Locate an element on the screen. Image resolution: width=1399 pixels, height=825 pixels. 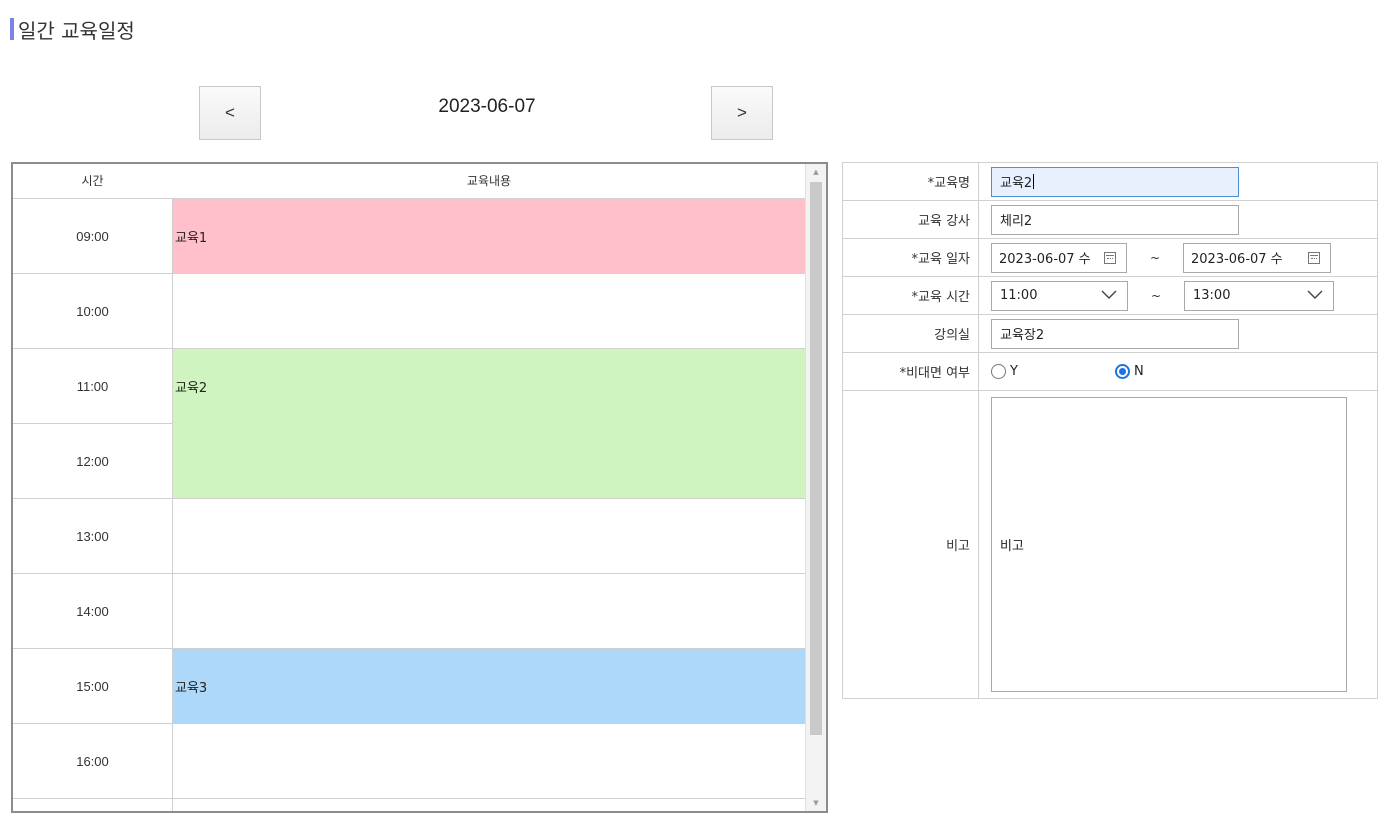
room-input: 교육장2 is located at coordinates (1115, 333).